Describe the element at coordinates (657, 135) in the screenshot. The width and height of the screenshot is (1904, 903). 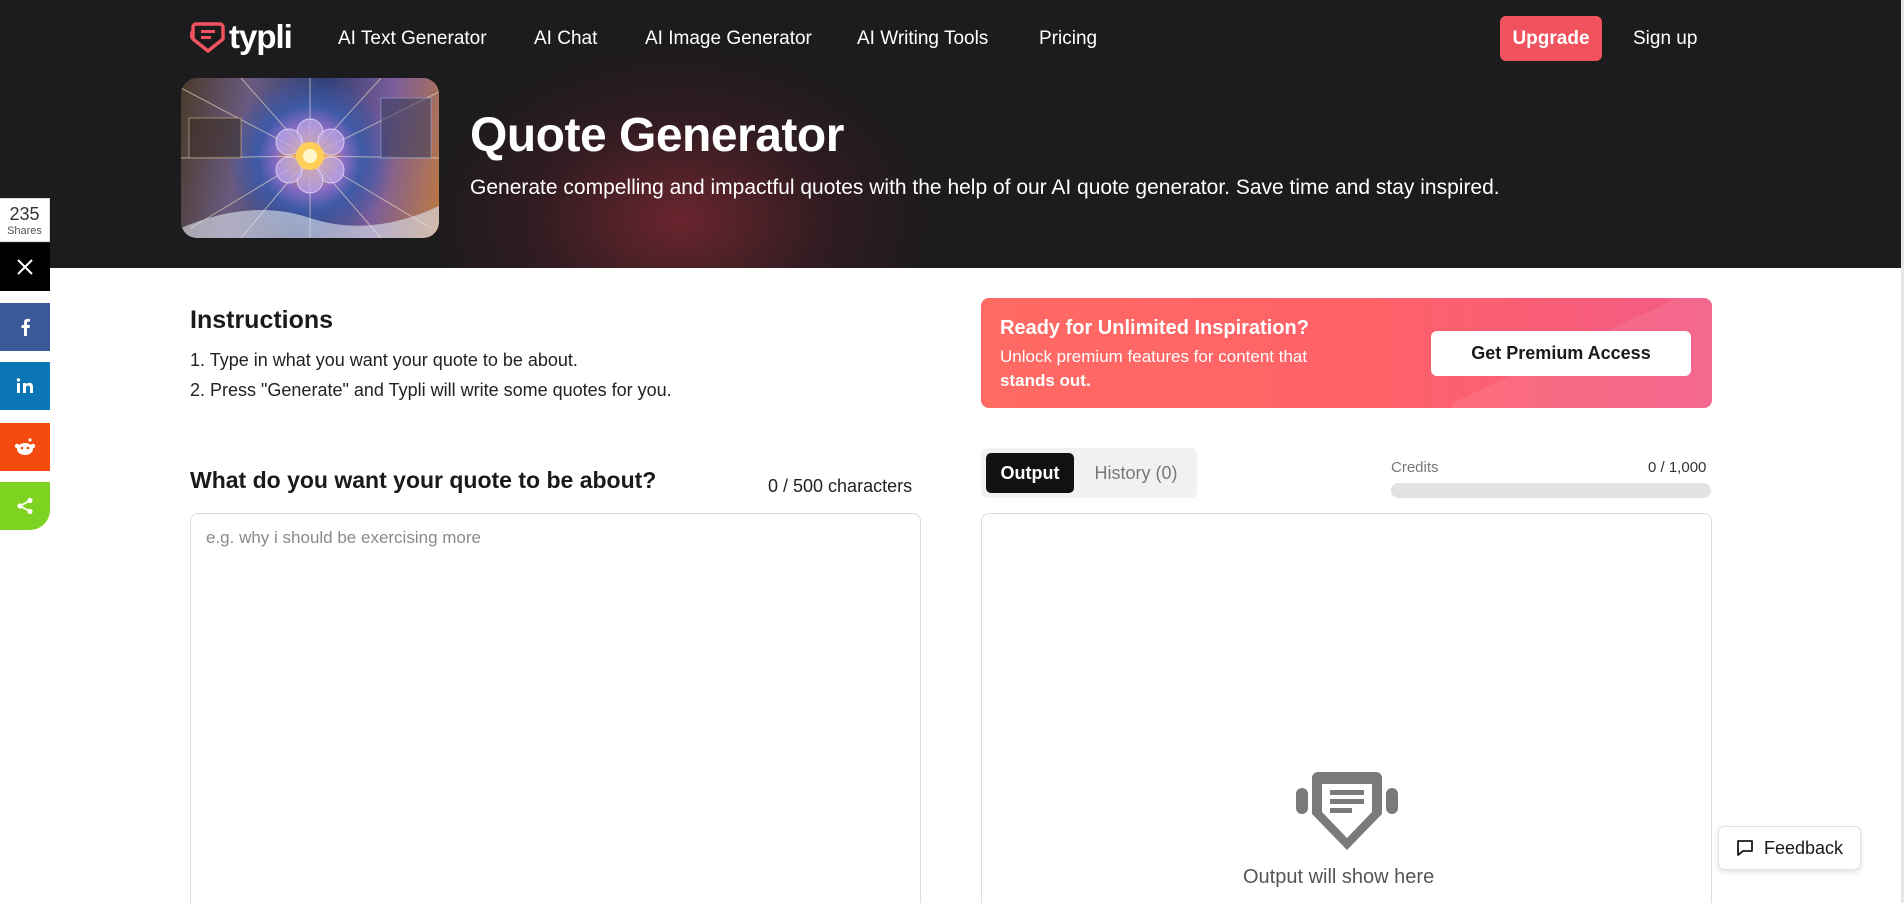
I see `page-title: Quote Generator` at that location.